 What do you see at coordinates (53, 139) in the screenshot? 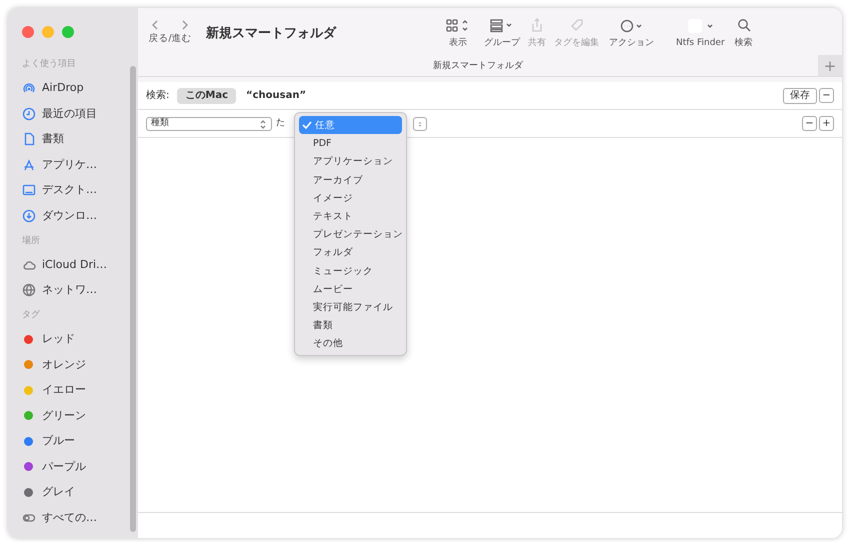
I see `sidebar-item: 書類` at bounding box center [53, 139].